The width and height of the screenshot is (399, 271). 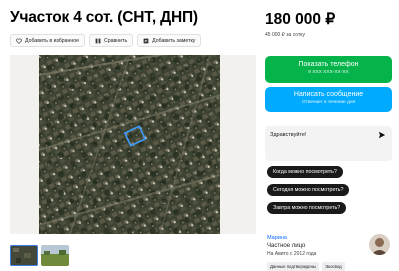 What do you see at coordinates (285, 35) in the screenshot?
I see `price-per-unit: 45 000 ₽ за сотку` at bounding box center [285, 35].